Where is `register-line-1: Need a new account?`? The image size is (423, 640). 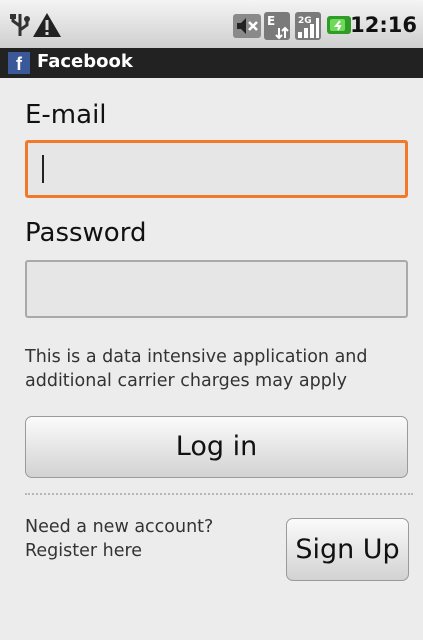
register-line-1: Need a new account? is located at coordinates (119, 527).